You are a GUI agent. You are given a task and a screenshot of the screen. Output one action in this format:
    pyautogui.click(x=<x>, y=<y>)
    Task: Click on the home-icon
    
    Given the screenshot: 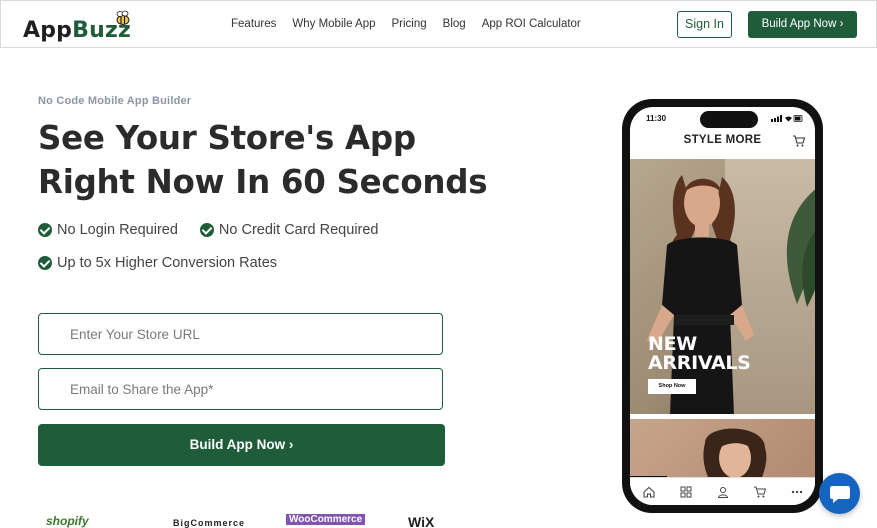 What is the action you would take?
    pyautogui.click(x=649, y=492)
    